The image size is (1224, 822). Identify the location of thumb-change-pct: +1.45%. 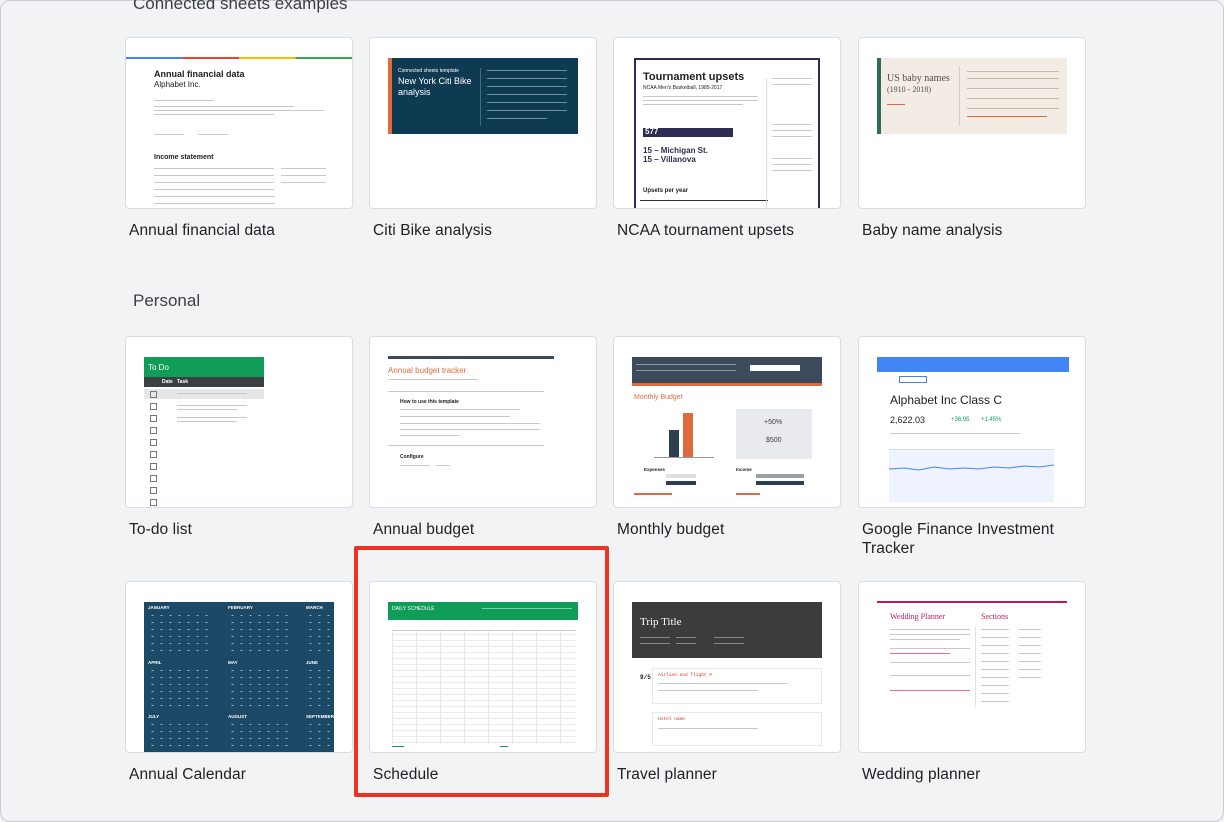
(991, 420).